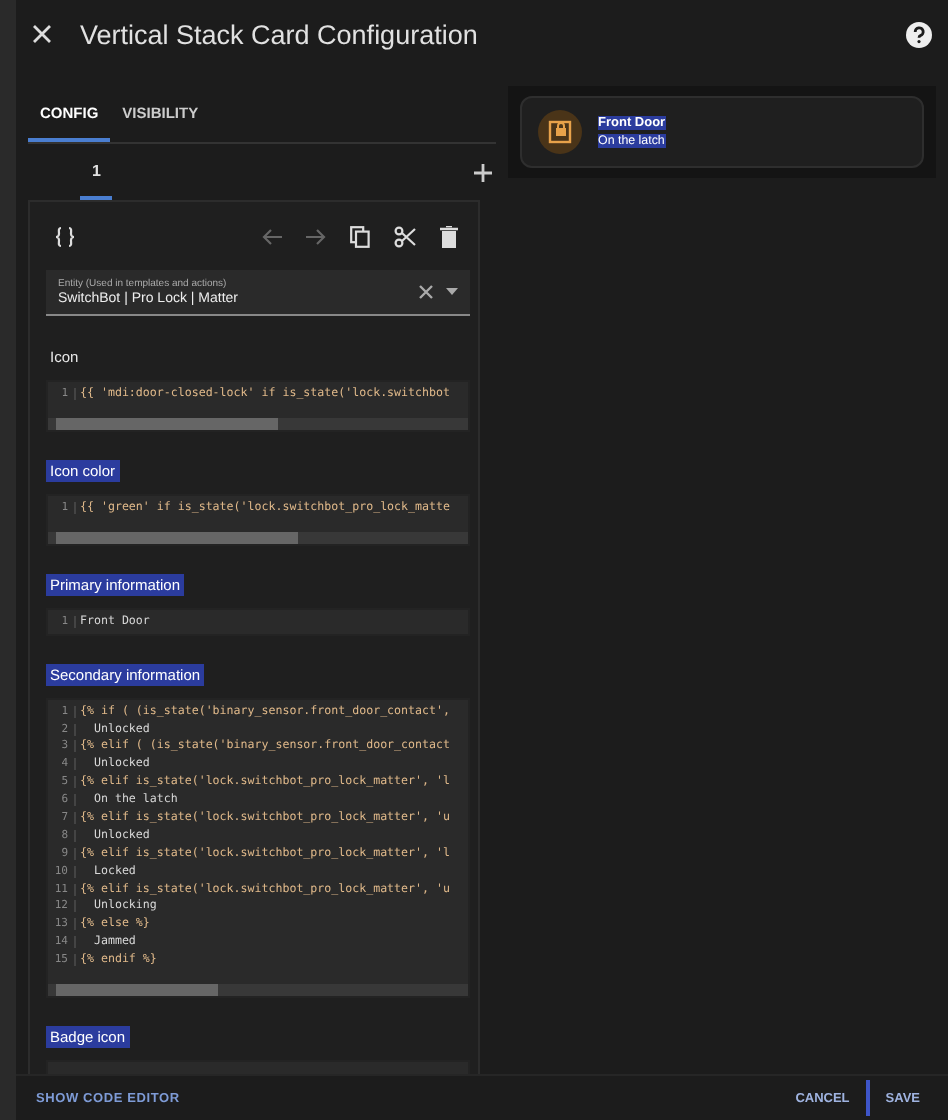  I want to click on dialog-title: Vertical Stack Card Configuration, so click(279, 34).